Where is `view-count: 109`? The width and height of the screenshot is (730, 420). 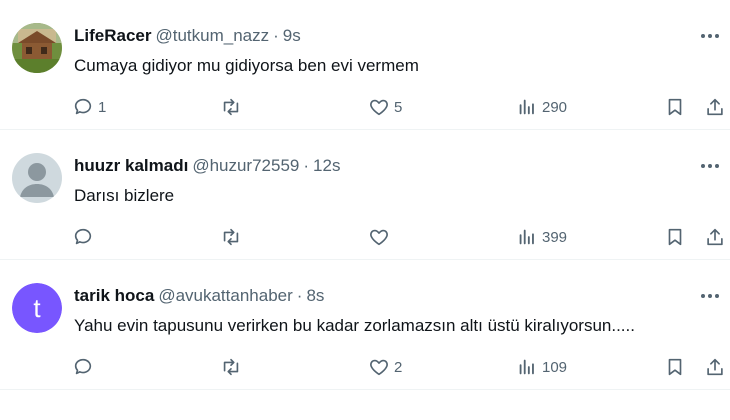
view-count: 109 is located at coordinates (555, 367).